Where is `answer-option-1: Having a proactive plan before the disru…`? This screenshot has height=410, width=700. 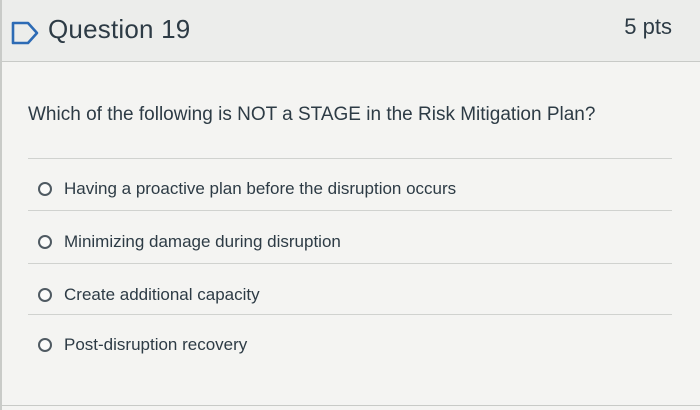
answer-option-1: Having a proactive plan before the disru… is located at coordinates (247, 189).